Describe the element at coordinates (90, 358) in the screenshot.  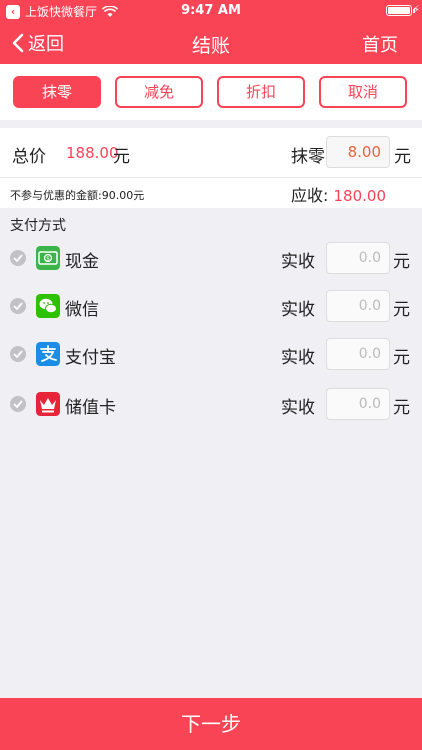
I see `payment-name: 支付宝` at that location.